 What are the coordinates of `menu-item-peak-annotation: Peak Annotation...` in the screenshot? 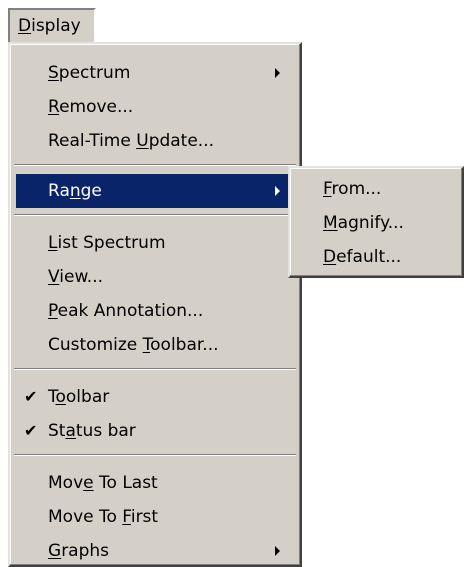 It's located at (155, 311).